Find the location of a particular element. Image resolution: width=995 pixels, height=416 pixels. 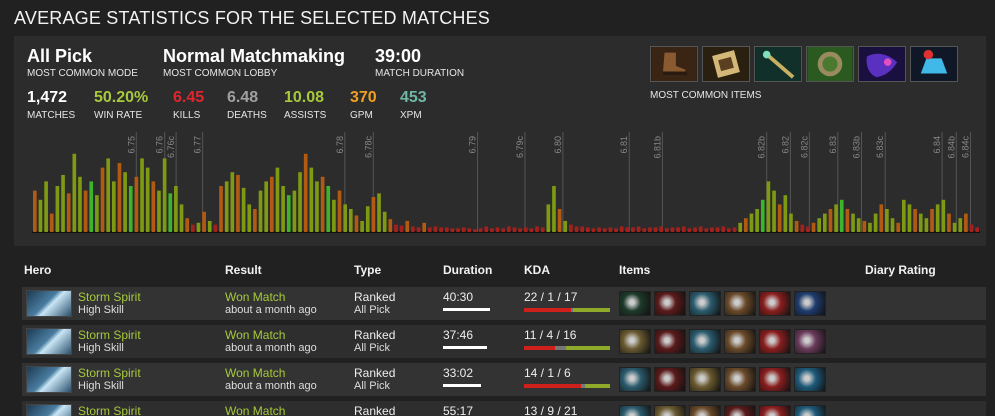

patch-label: 6.82 is located at coordinates (785, 145).